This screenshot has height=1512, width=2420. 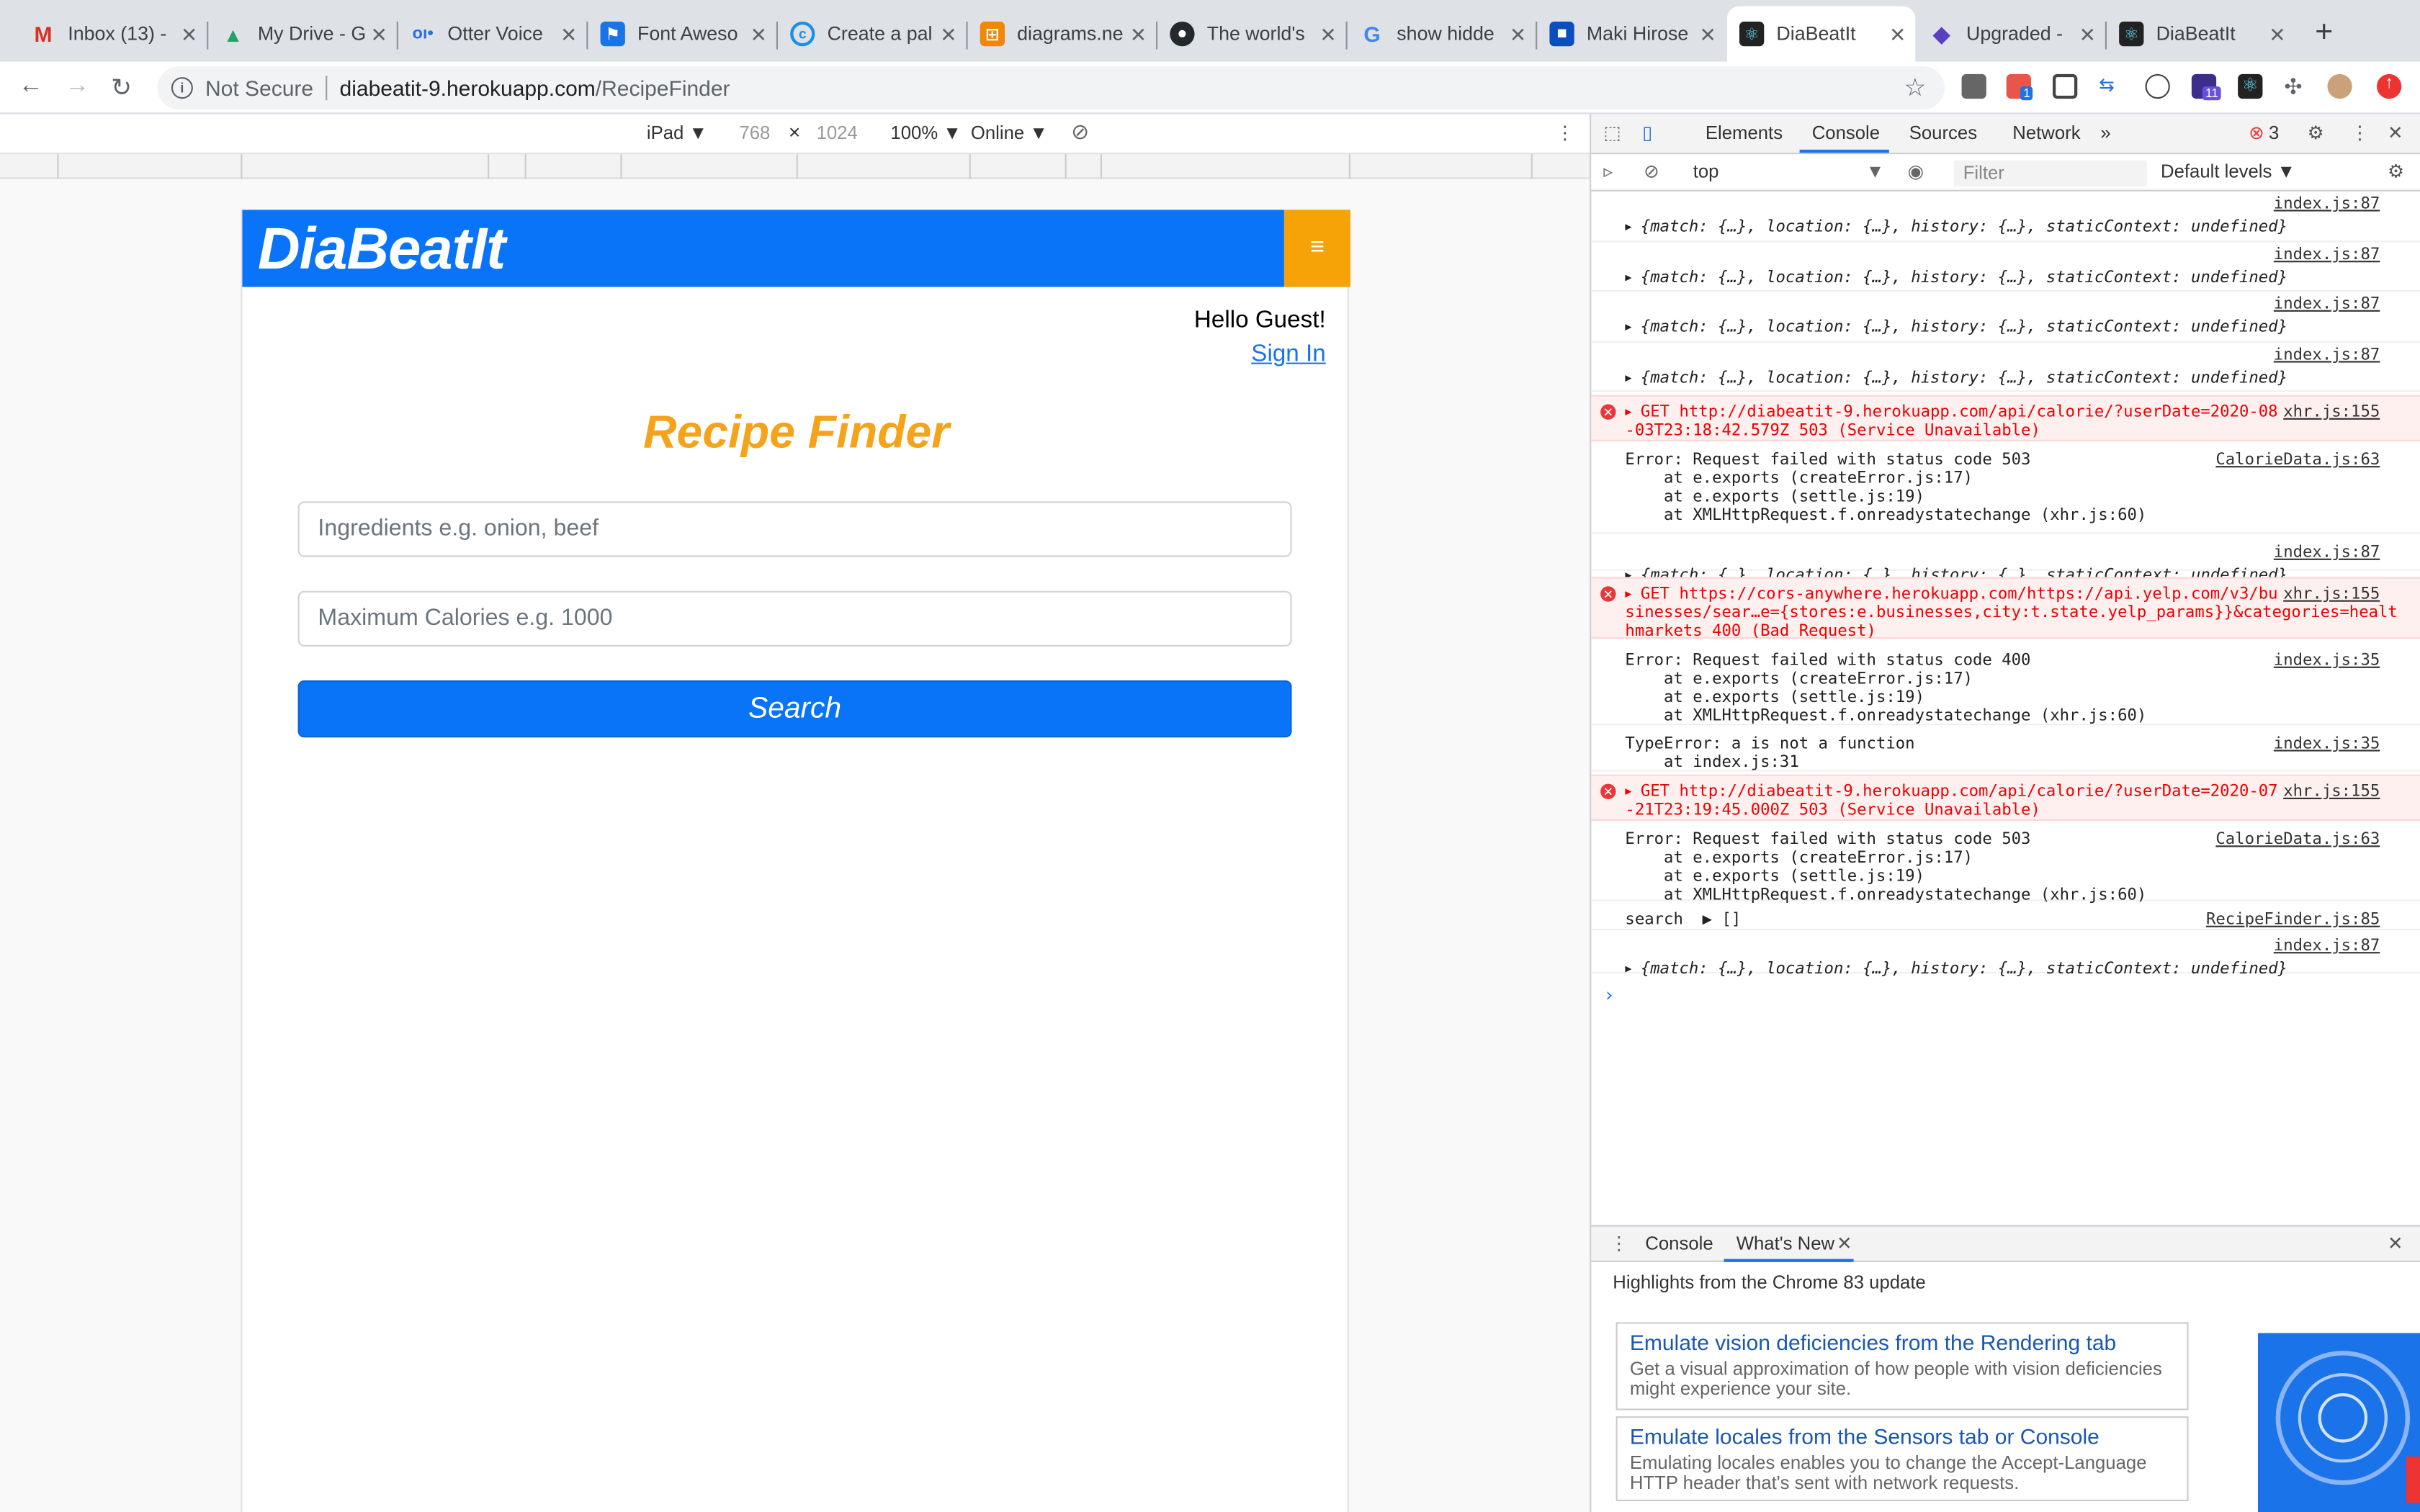 I want to click on more-tabs-icon: », so click(x=2105, y=132).